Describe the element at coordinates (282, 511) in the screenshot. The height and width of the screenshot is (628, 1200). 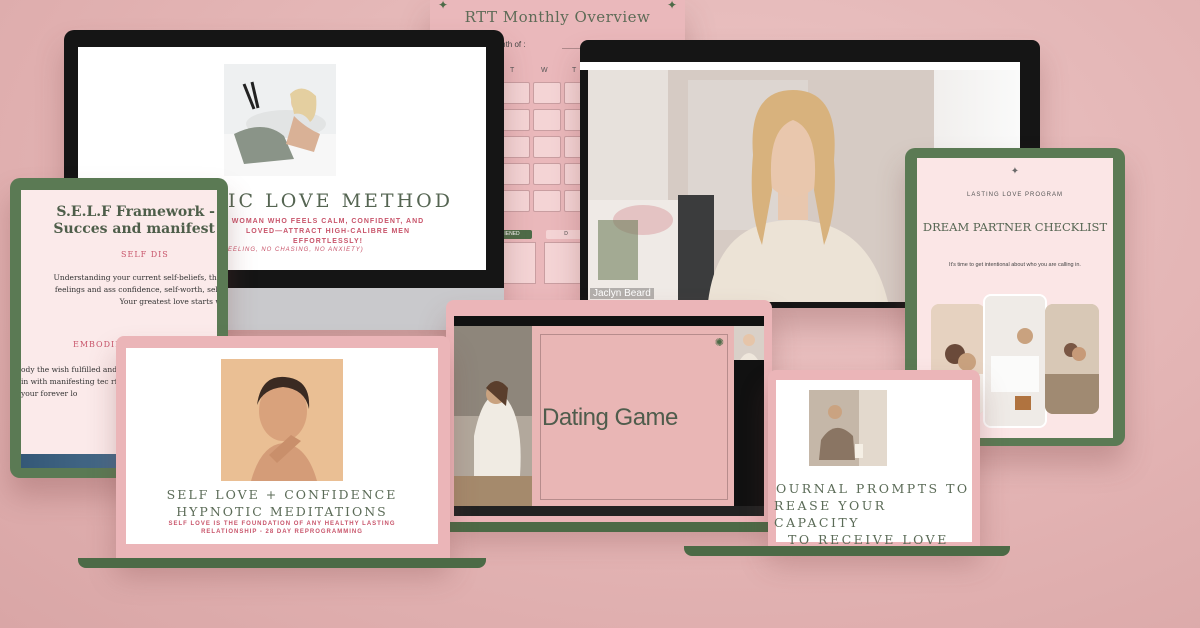
I see `meditation-title-line: HYPNOTIC MEDITATIONS` at that location.